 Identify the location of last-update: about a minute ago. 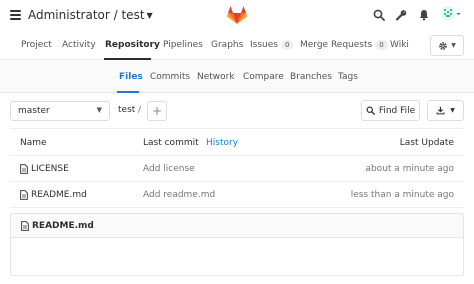
(409, 169).